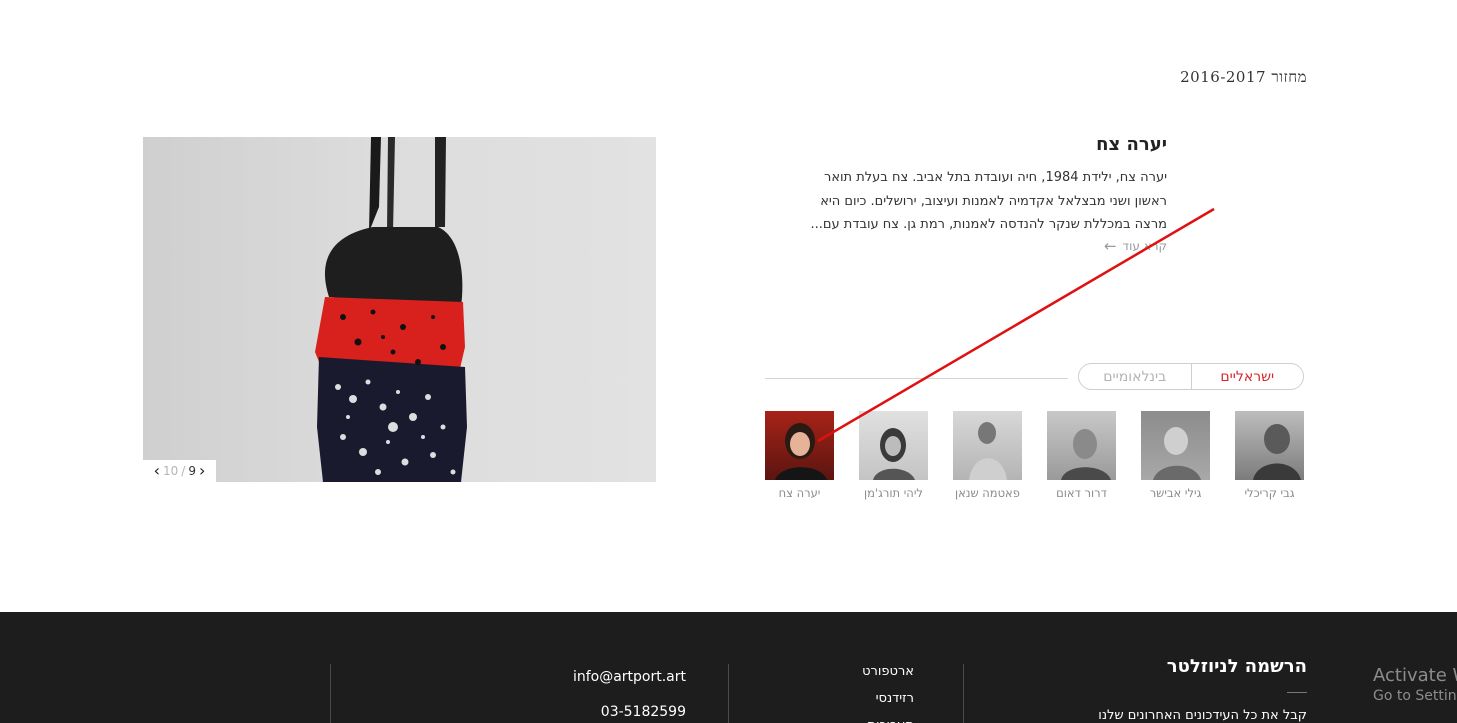 Image resolution: width=1457 pixels, height=723 pixels. What do you see at coordinates (192, 471) in the screenshot?
I see `gallery-current: 9` at bounding box center [192, 471].